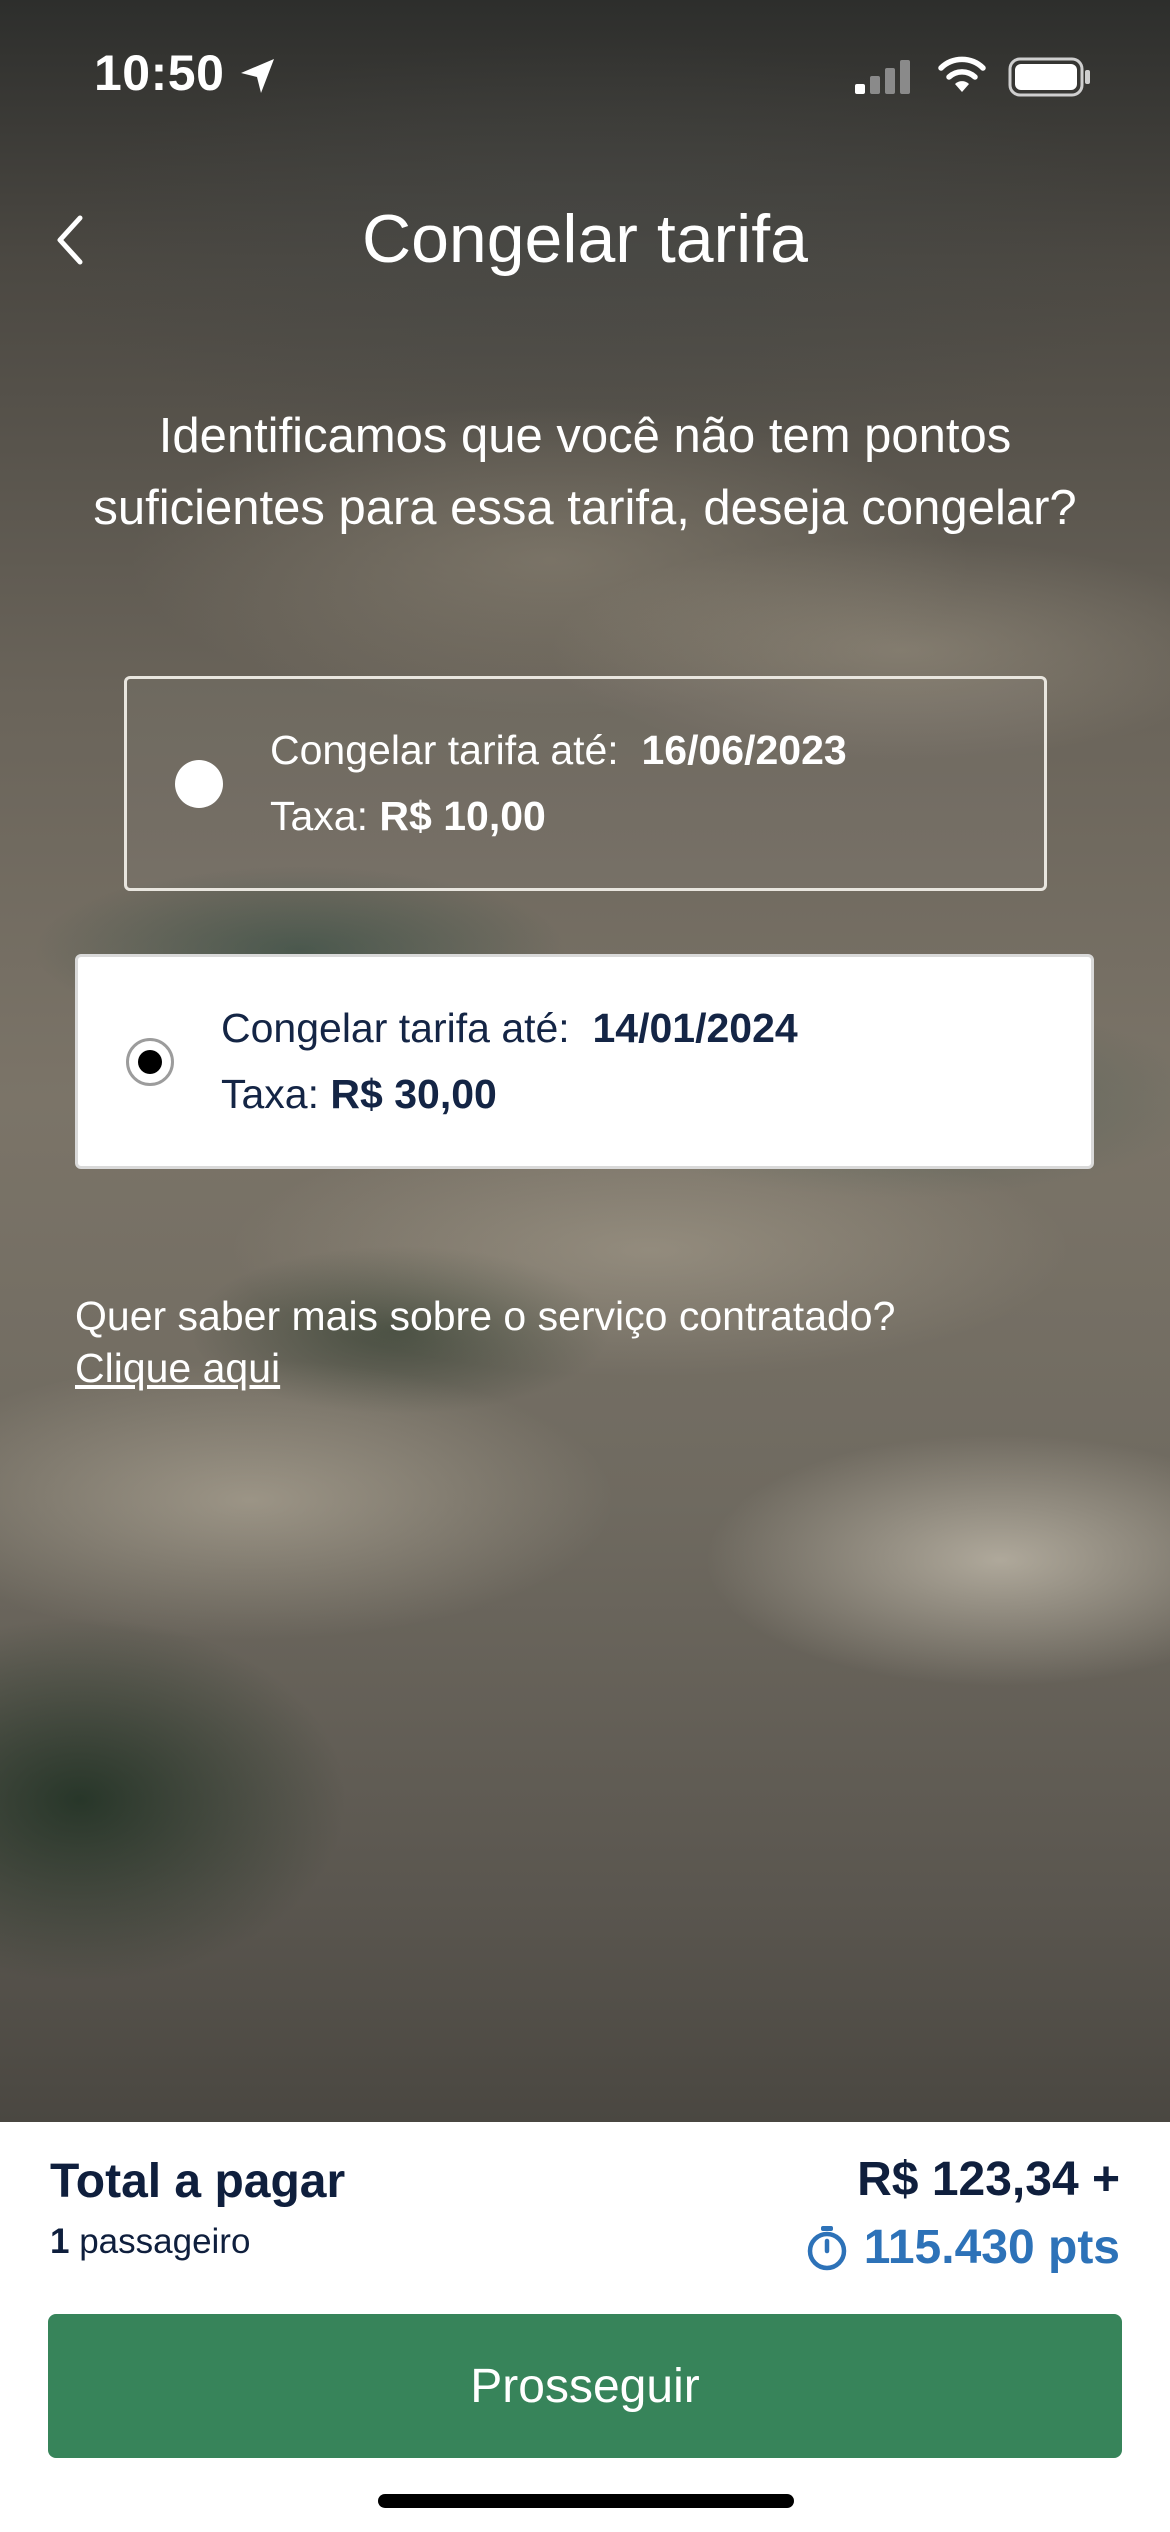 The height and width of the screenshot is (2532, 1170). What do you see at coordinates (199, 784) in the screenshot?
I see `radio-unselected` at bounding box center [199, 784].